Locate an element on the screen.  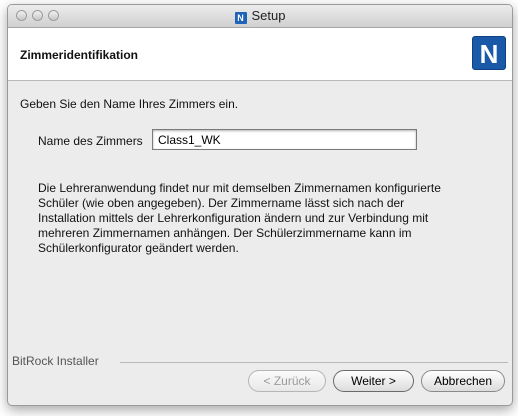
footer-separator is located at coordinates (314, 362).